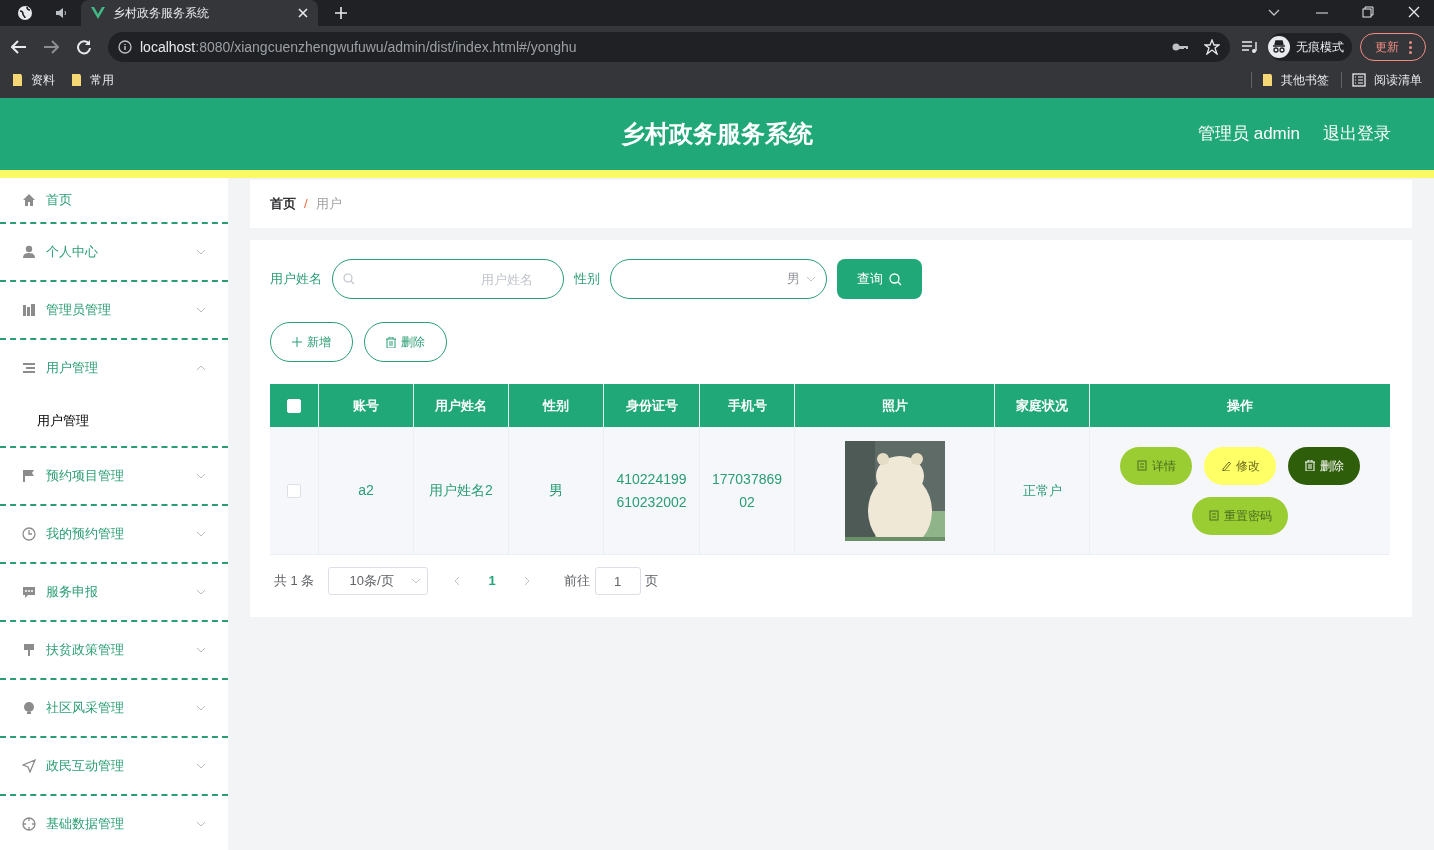  What do you see at coordinates (114, 823) in the screenshot?
I see `sidebar-item: 基础数据管理` at bounding box center [114, 823].